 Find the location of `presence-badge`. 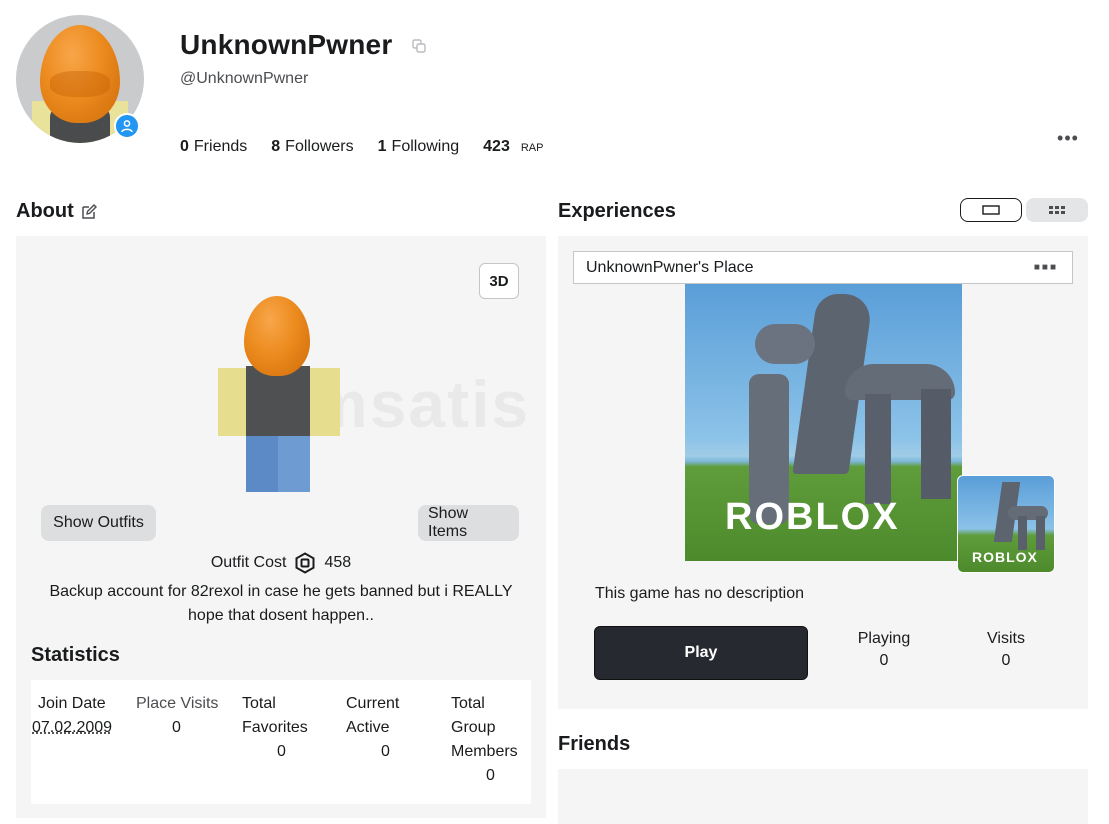

presence-badge is located at coordinates (127, 126).